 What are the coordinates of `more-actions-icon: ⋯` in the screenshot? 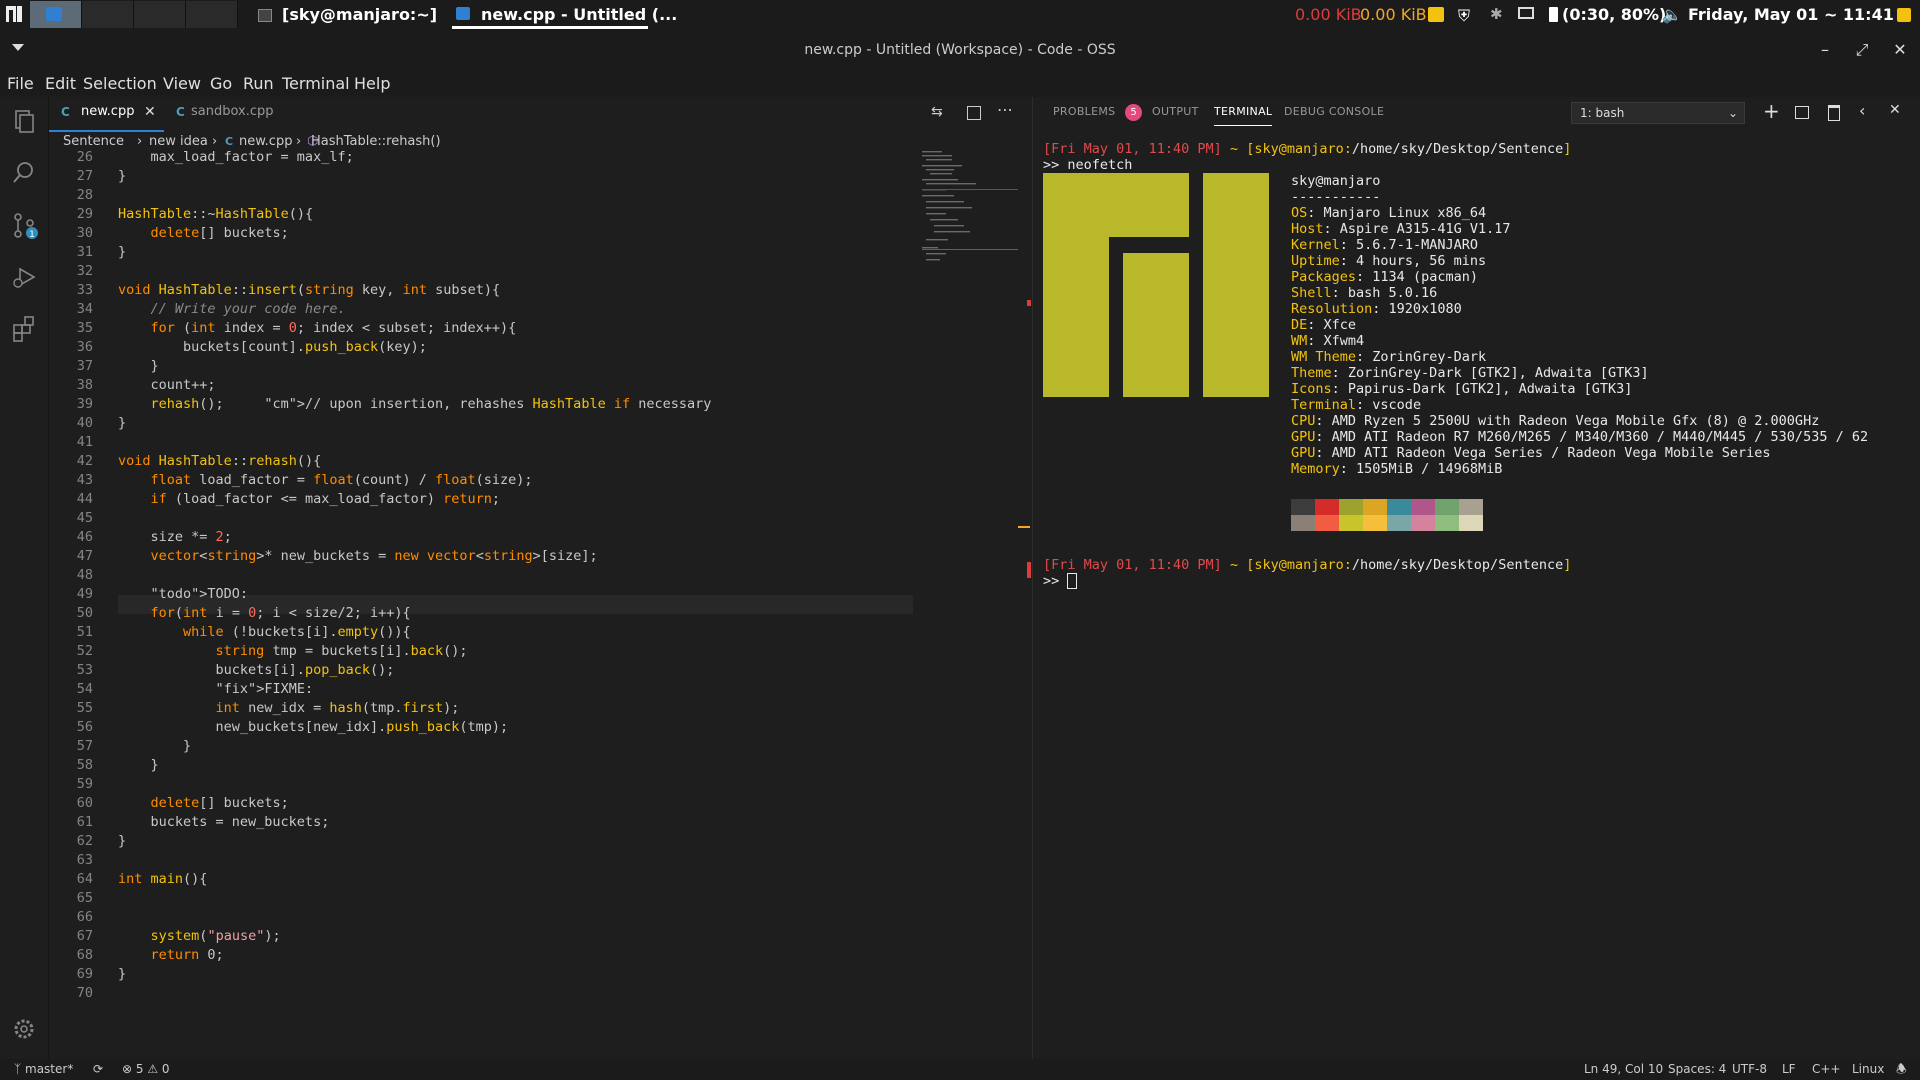 It's located at (1005, 109).